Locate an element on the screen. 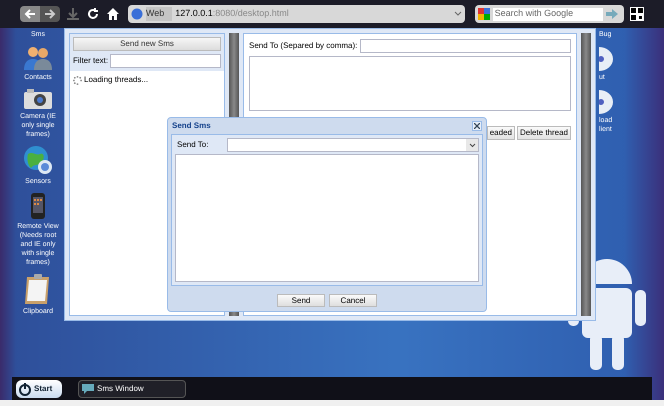 Image resolution: width=664 pixels, height=406 pixels. speech-bubble-icon is located at coordinates (88, 389).